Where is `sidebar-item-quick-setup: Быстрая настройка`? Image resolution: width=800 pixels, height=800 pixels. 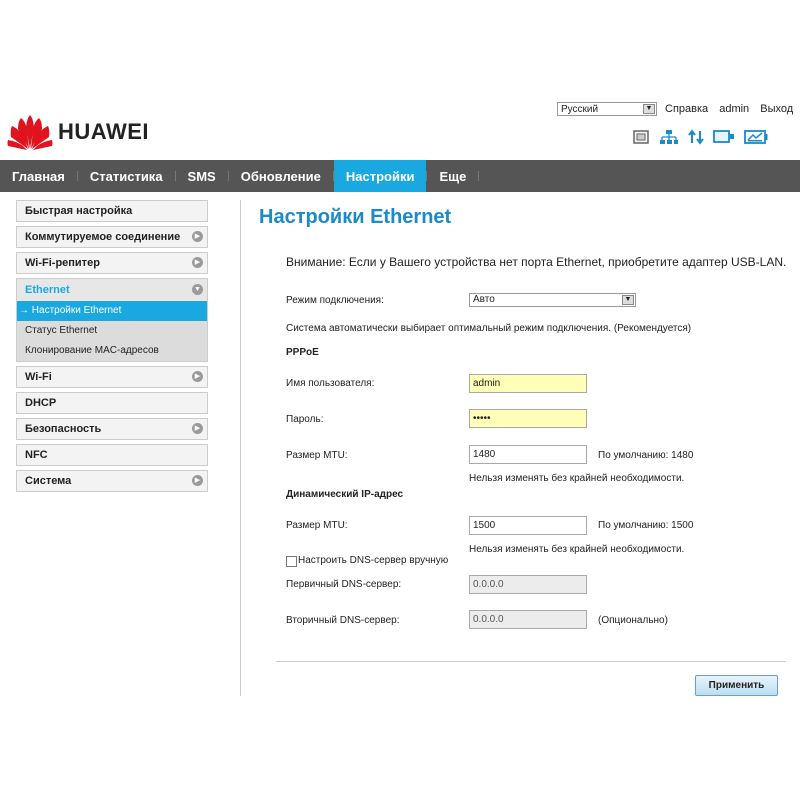
sidebar-item-quick-setup: Быстрая настройка is located at coordinates (112, 211).